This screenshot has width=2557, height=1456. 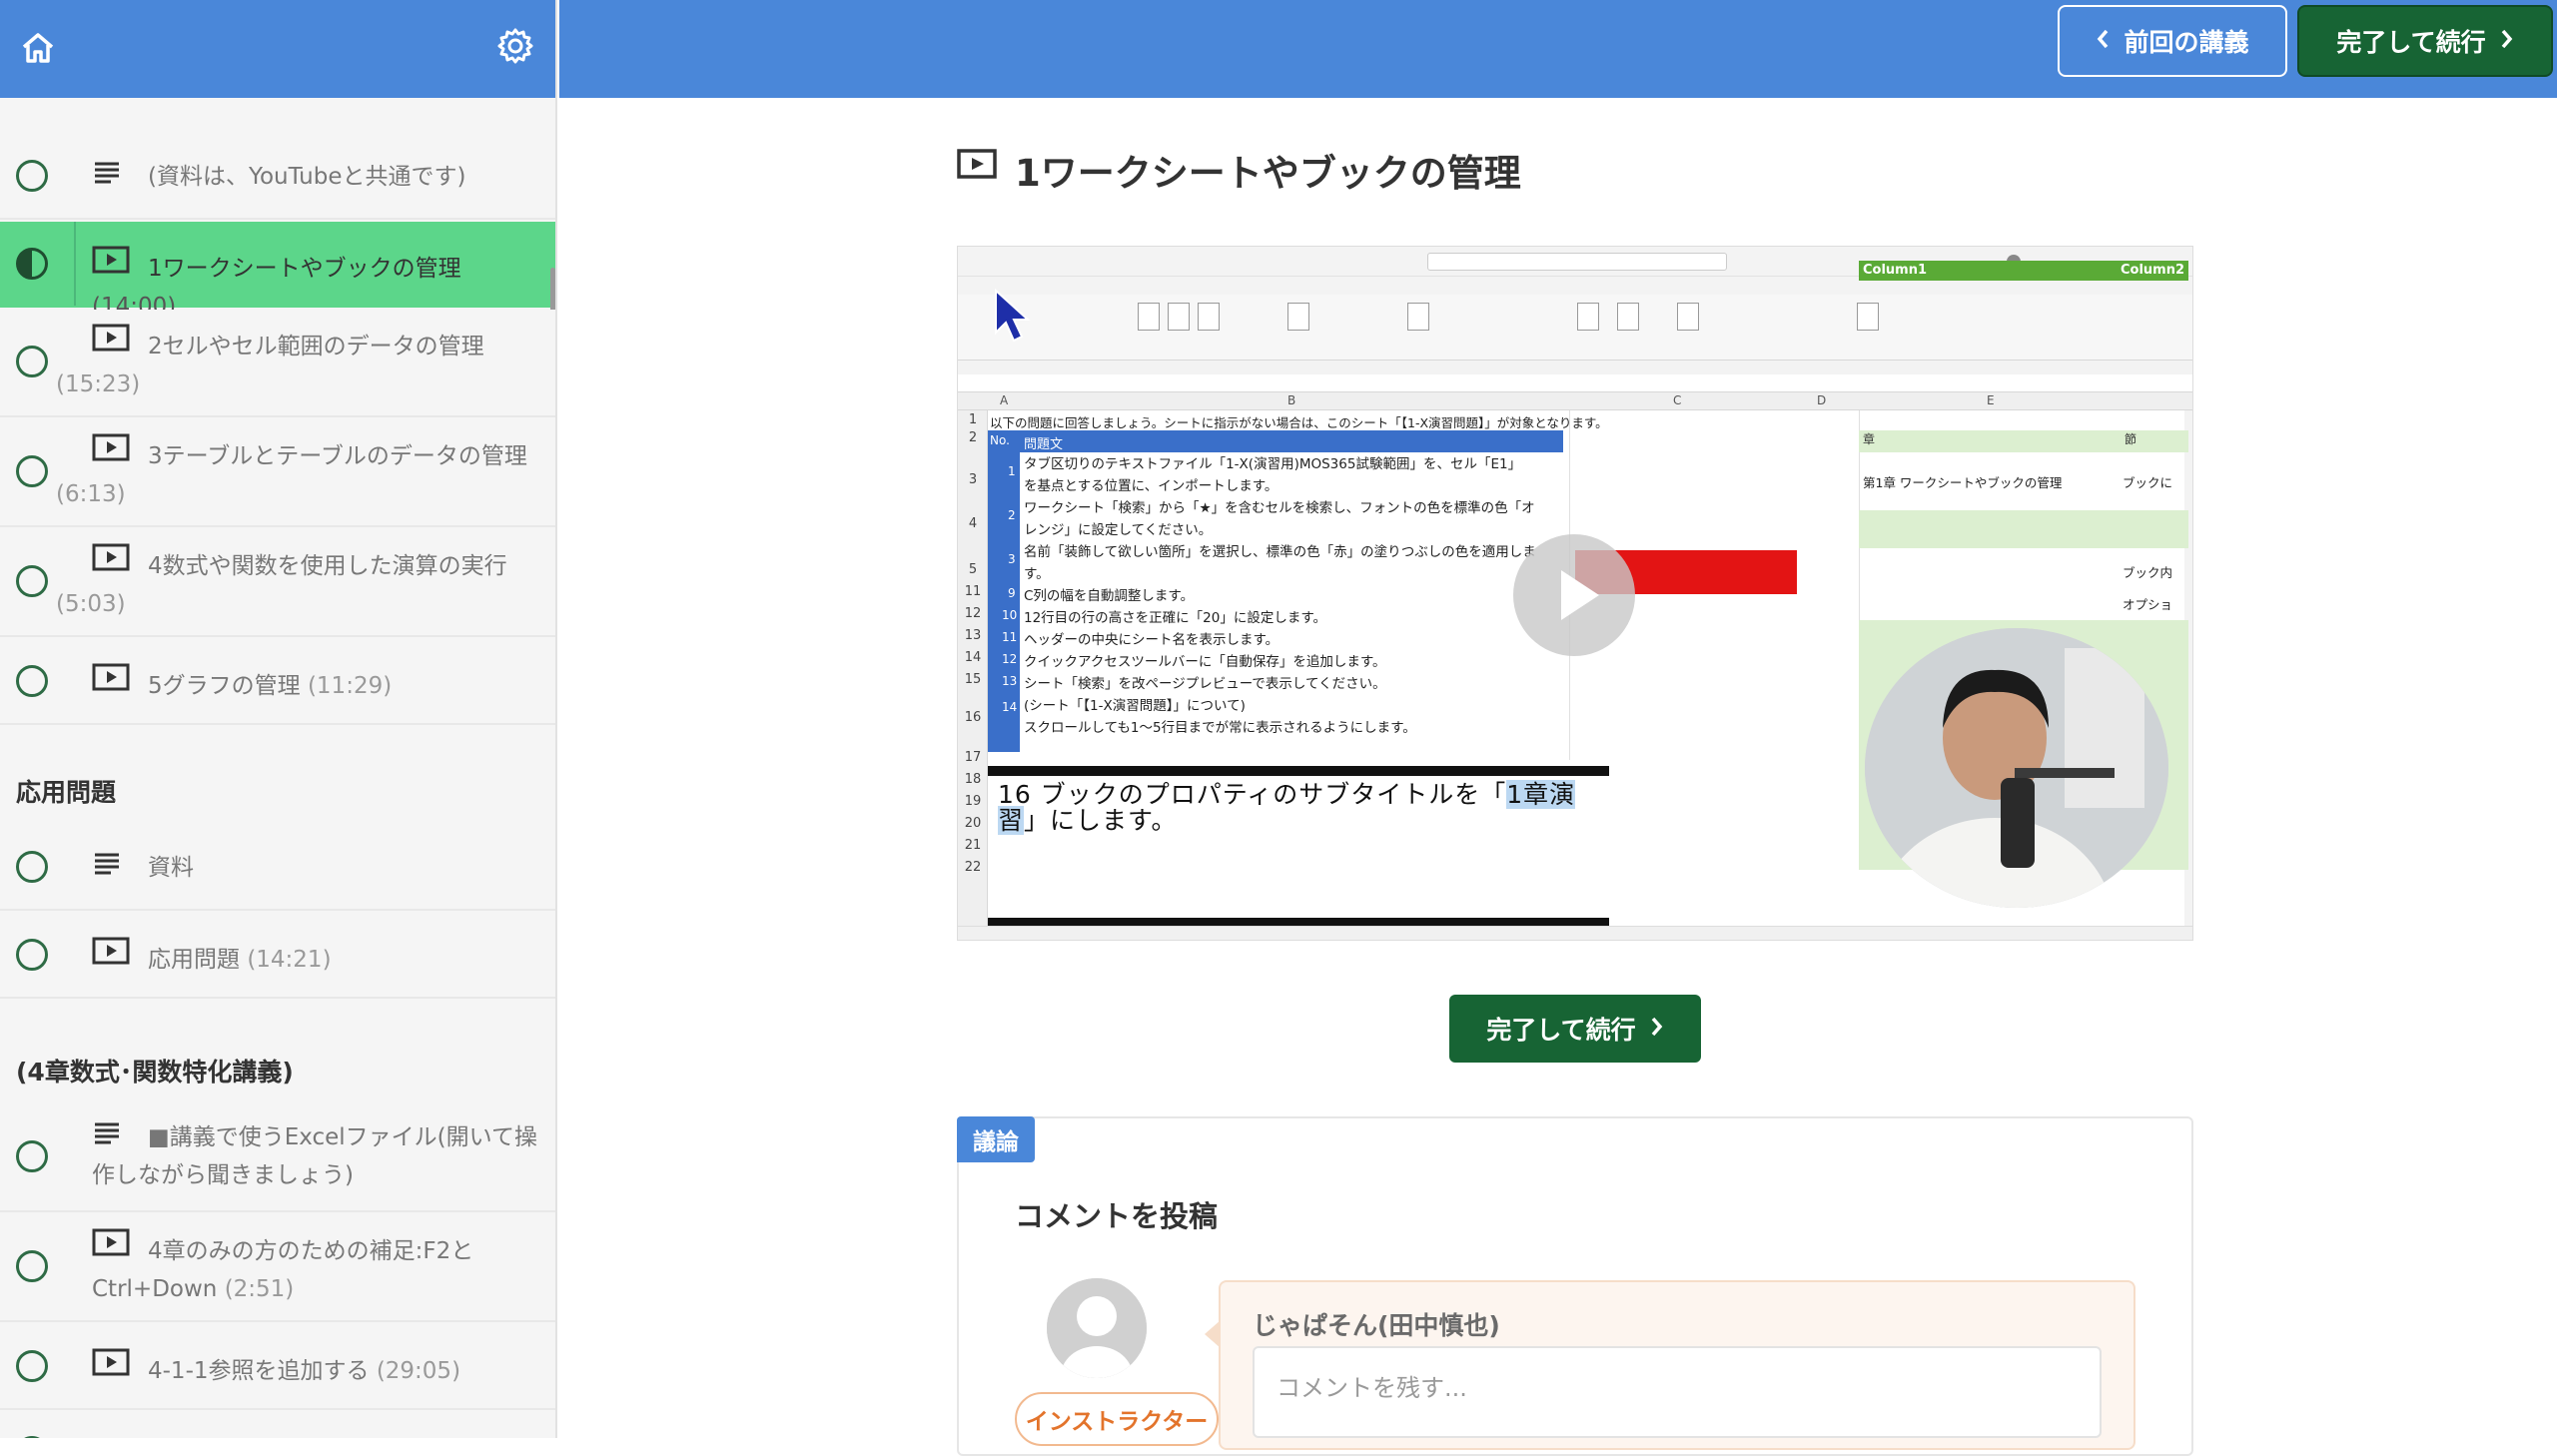 I want to click on lecture-title-text: 1ワークシートやブックの管理, so click(x=1268, y=173).